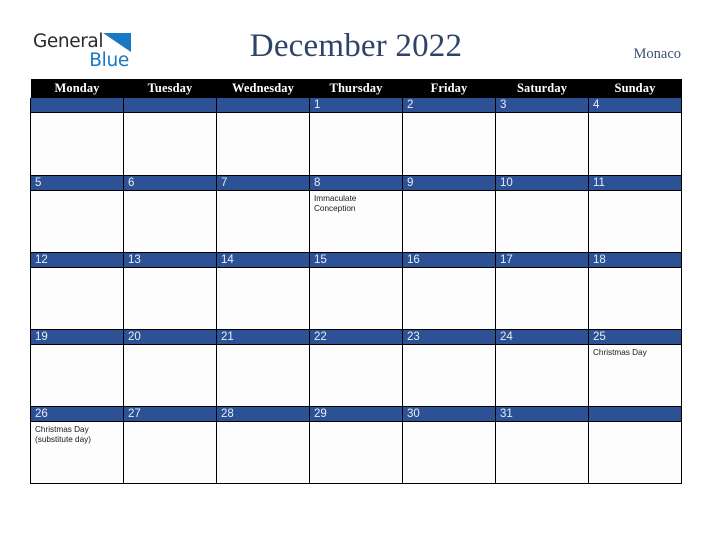 This screenshot has width=712, height=550. I want to click on calendar-day-cell: 7, so click(263, 214).